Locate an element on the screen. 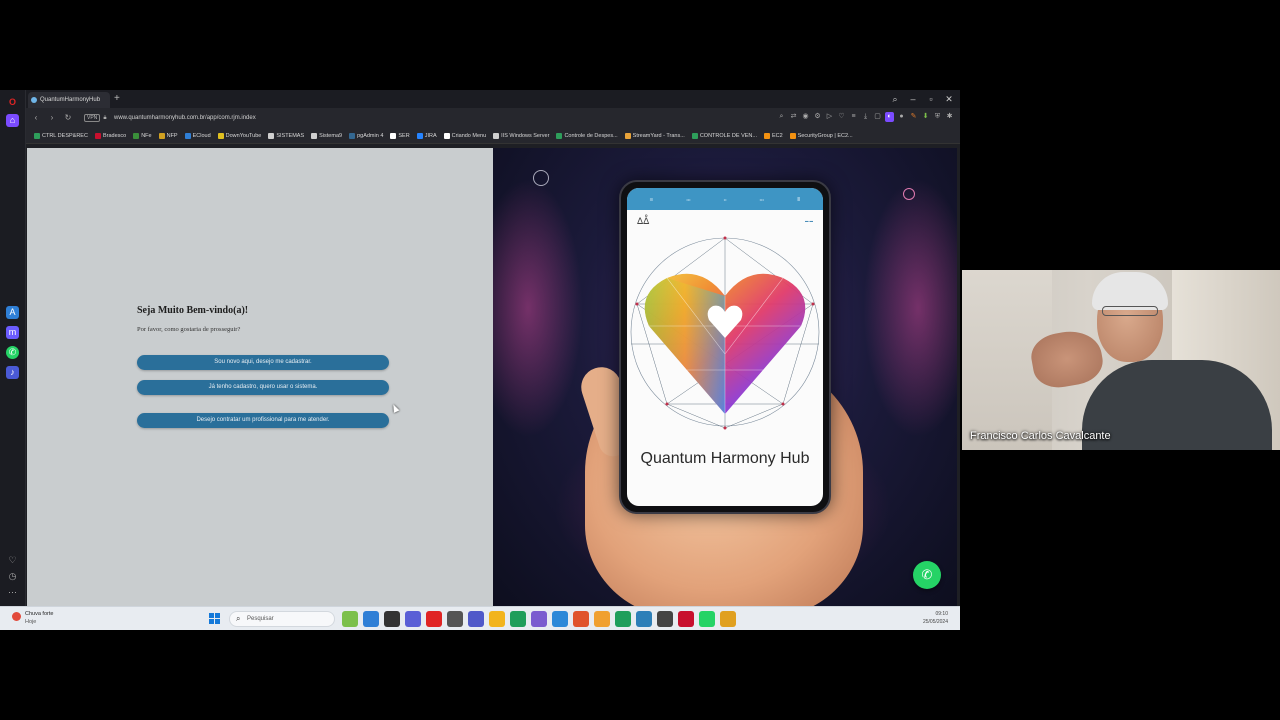 Image resolution: width=1280 pixels, height=720 pixels. messenger-icon: m is located at coordinates (12, 332).